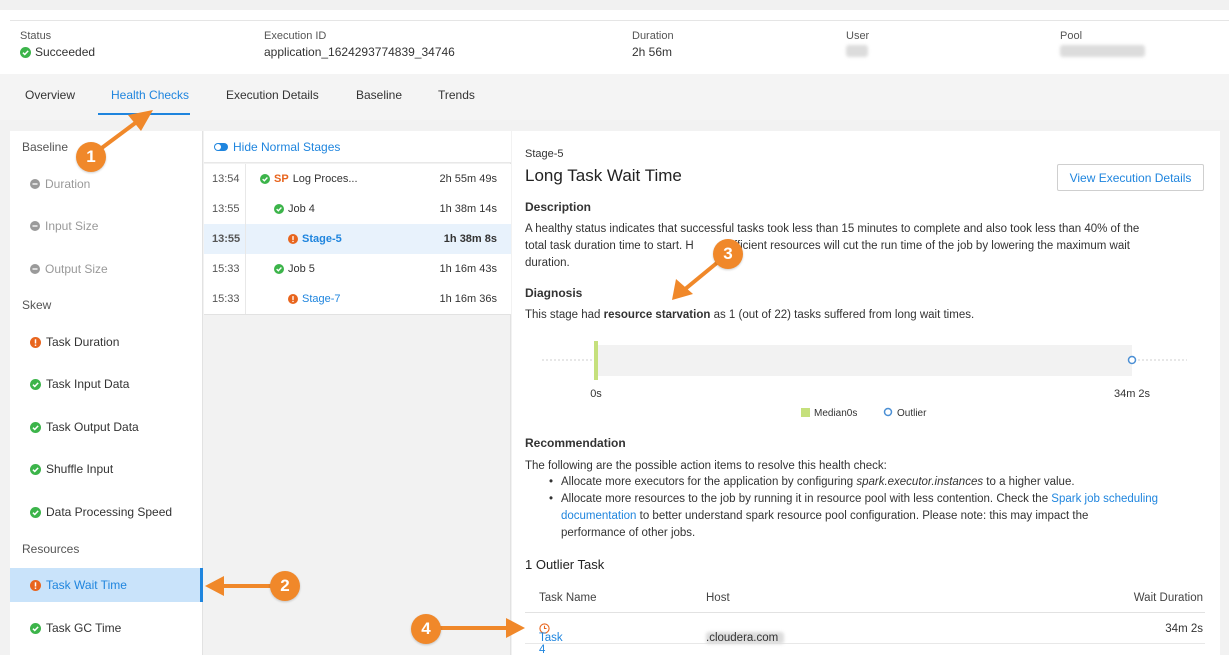  Describe the element at coordinates (106, 342) in the screenshot. I see `check-task-duration: Task Duration` at that location.